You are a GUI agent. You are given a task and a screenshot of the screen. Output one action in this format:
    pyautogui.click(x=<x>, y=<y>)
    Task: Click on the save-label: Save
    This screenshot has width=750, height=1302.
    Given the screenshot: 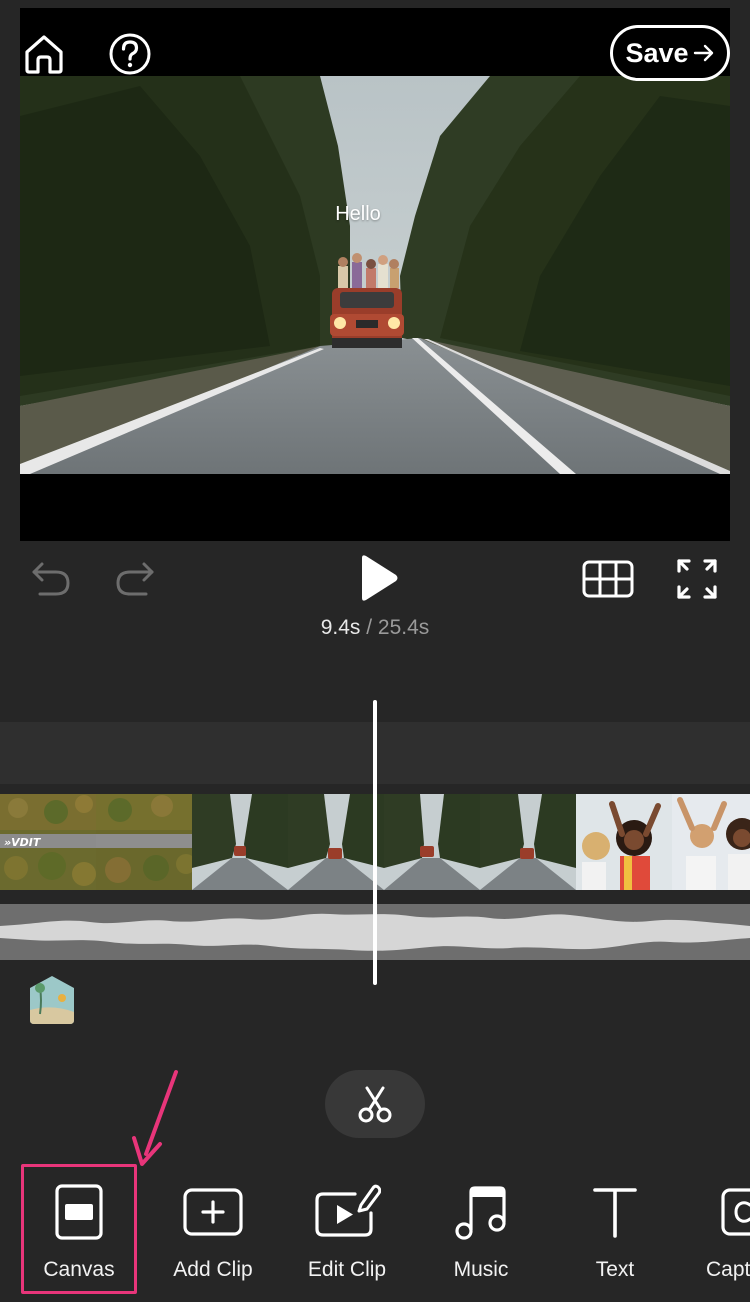 What is the action you would take?
    pyautogui.click(x=657, y=52)
    